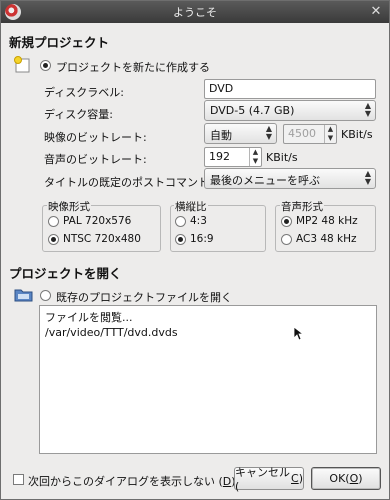 Image resolution: width=390 pixels, height=500 pixels. What do you see at coordinates (286, 221) in the screenshot?
I see `audio-mp2-radio` at bounding box center [286, 221].